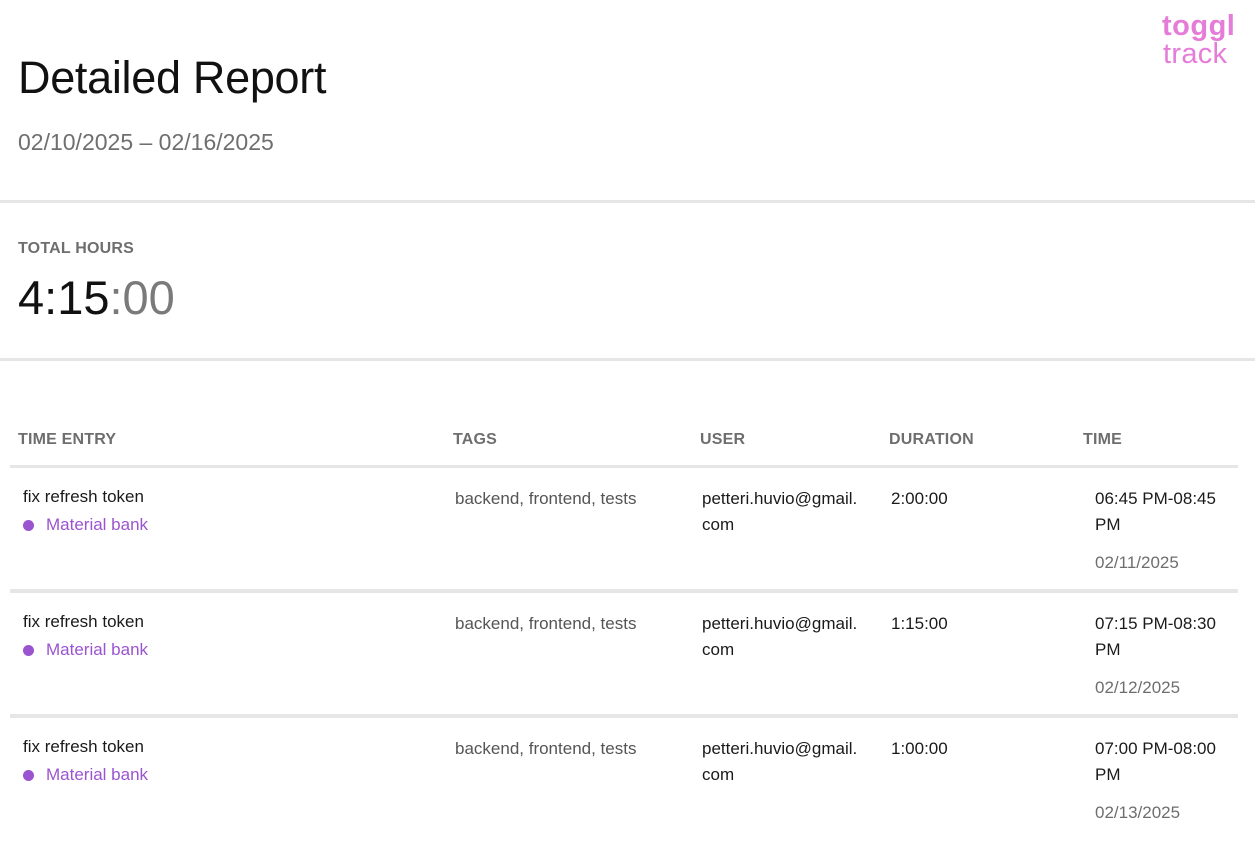 The image size is (1255, 846). Describe the element at coordinates (919, 498) in the screenshot. I see `entry-duration: 2:00:00` at that location.